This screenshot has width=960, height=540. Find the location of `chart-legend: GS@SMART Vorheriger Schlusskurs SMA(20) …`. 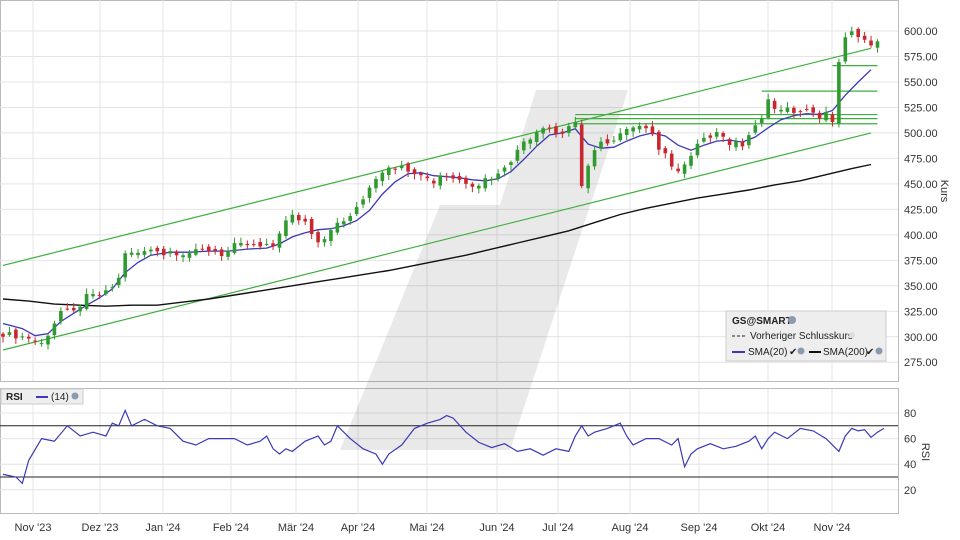

chart-legend: GS@SMART Vorheriger Schlusskurs SMA(20) … is located at coordinates (806, 336).